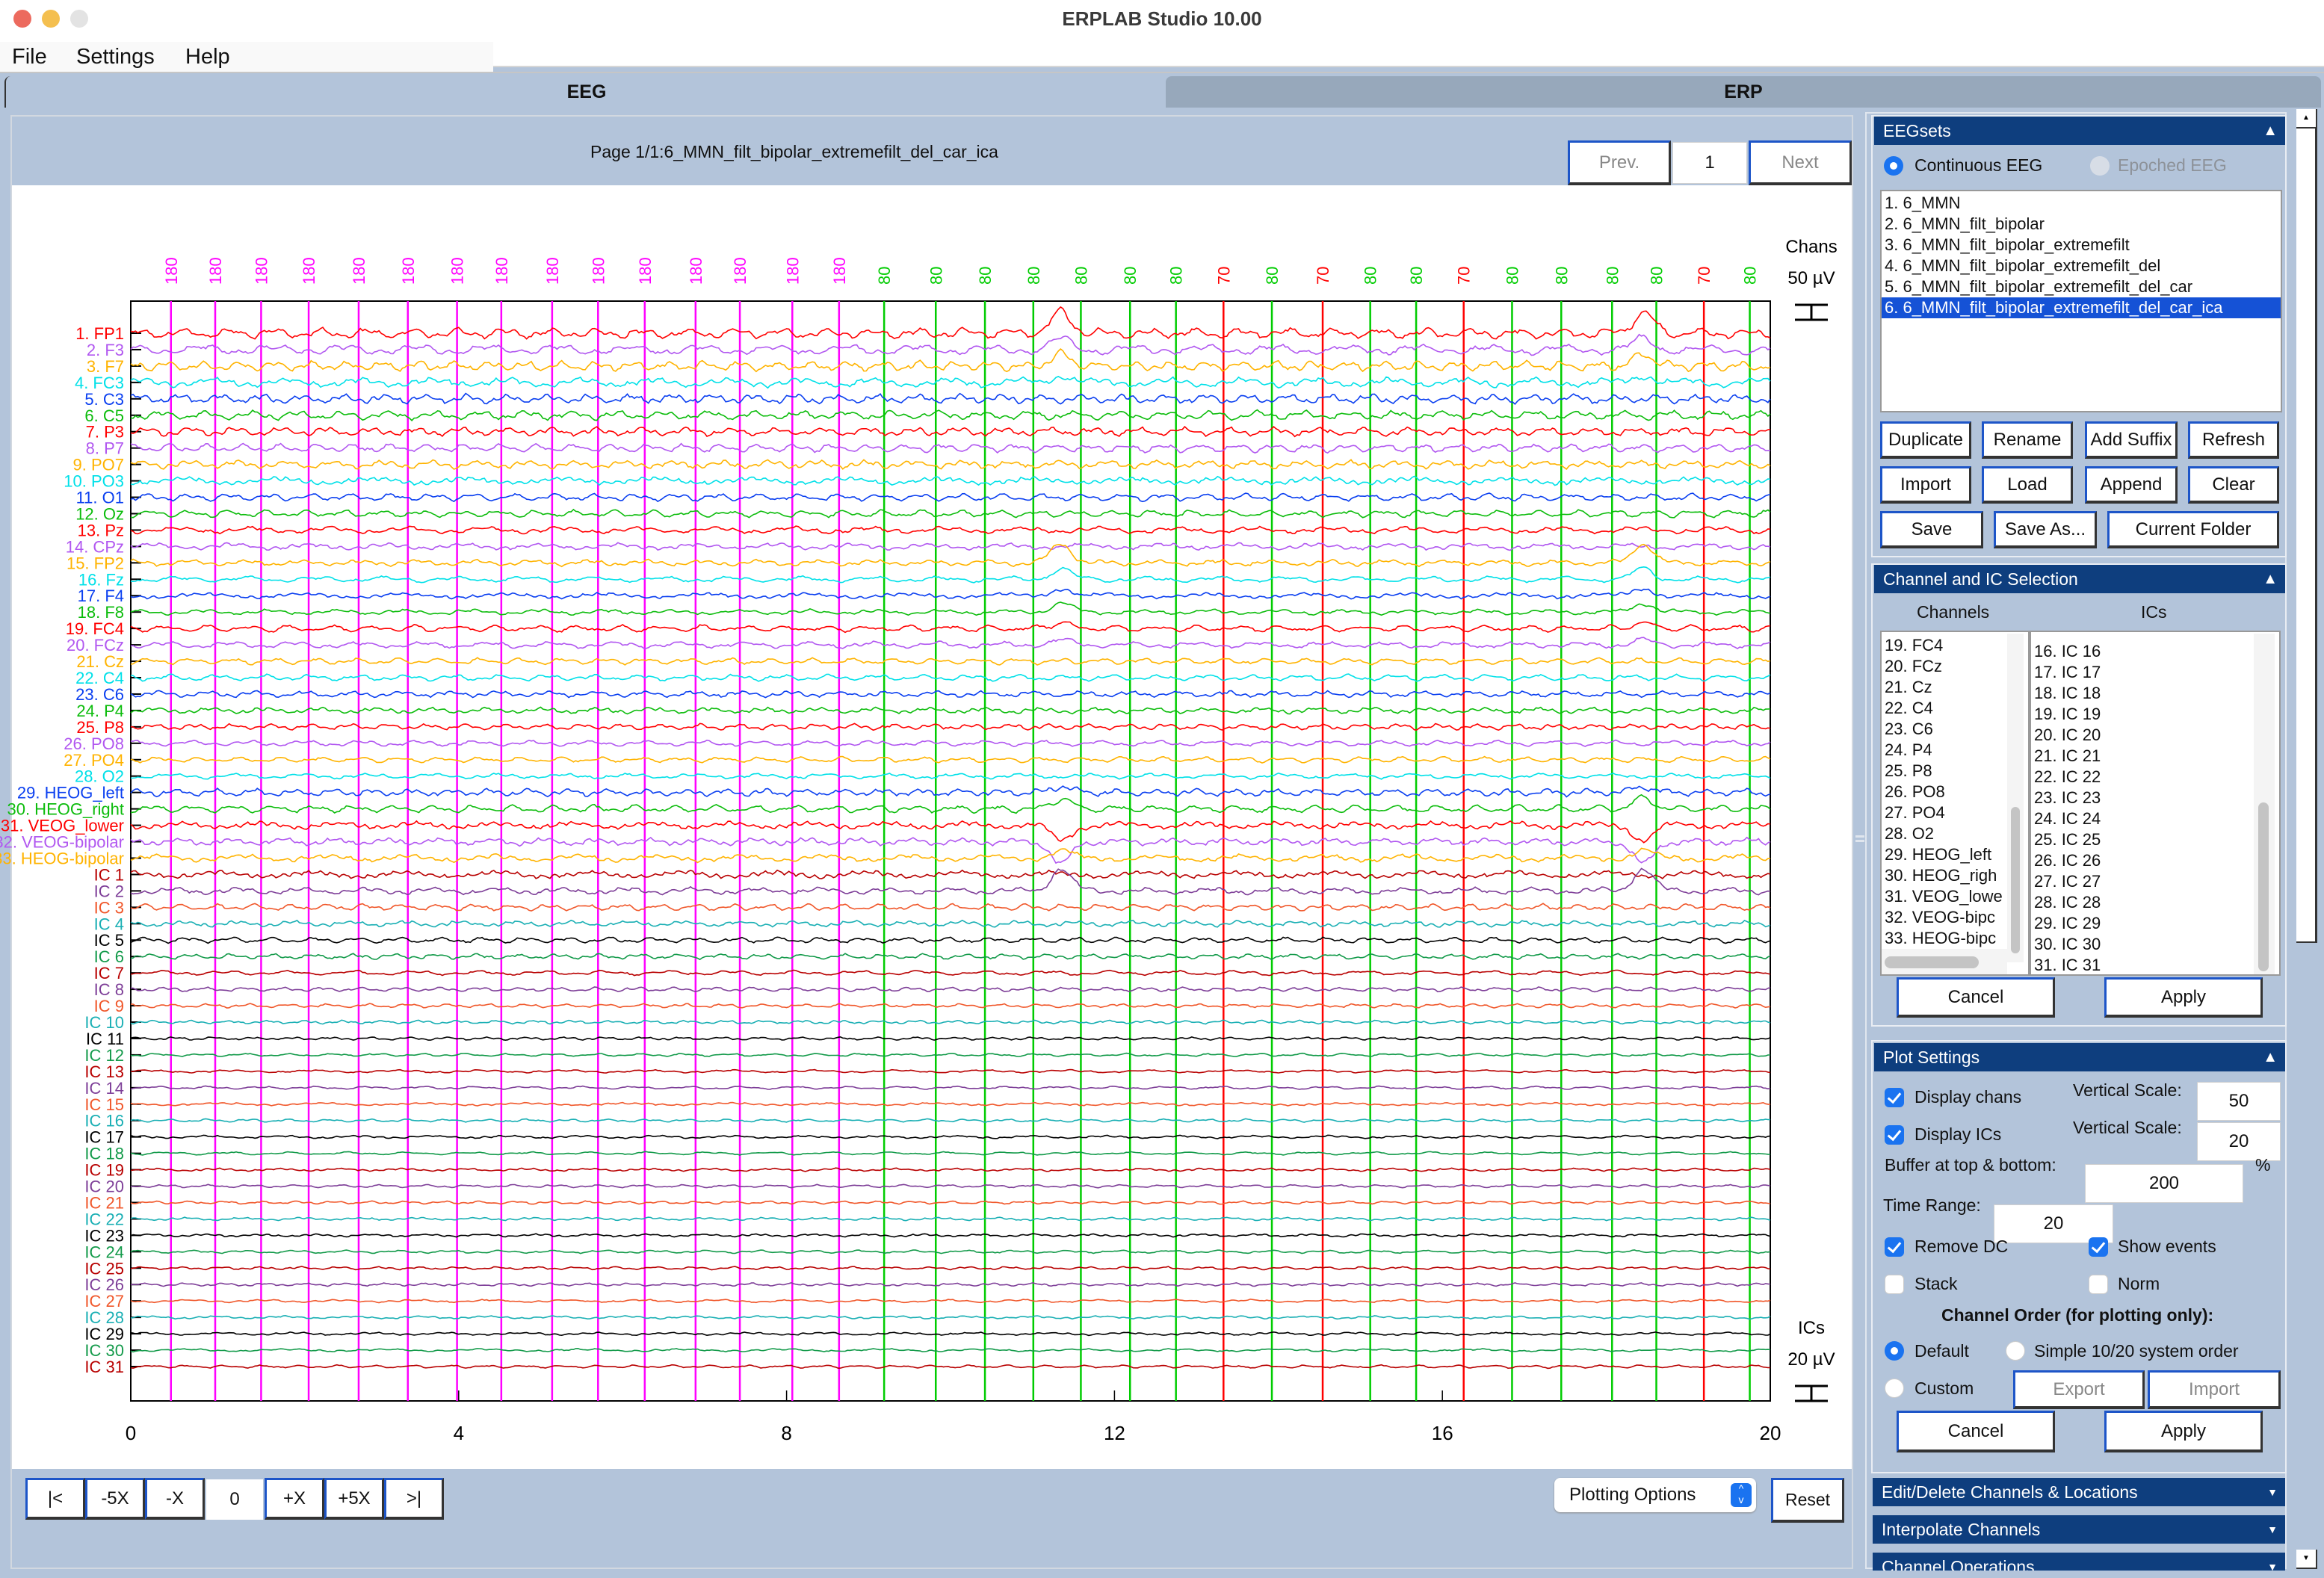  Describe the element at coordinates (2155, 714) in the screenshot. I see `ic-item: 19. IC 19` at that location.